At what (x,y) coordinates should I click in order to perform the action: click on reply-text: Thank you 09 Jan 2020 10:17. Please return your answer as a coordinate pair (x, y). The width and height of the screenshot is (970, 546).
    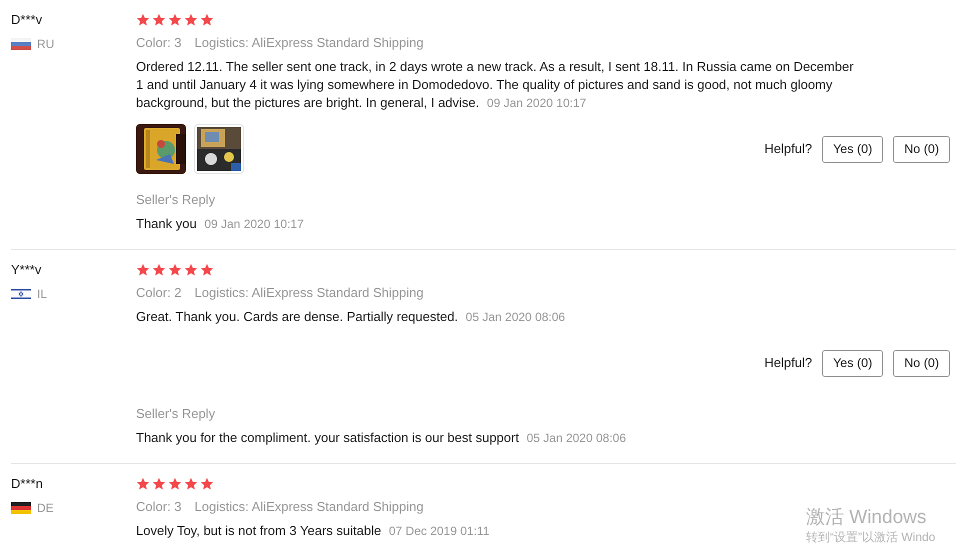
    Looking at the image, I should click on (220, 224).